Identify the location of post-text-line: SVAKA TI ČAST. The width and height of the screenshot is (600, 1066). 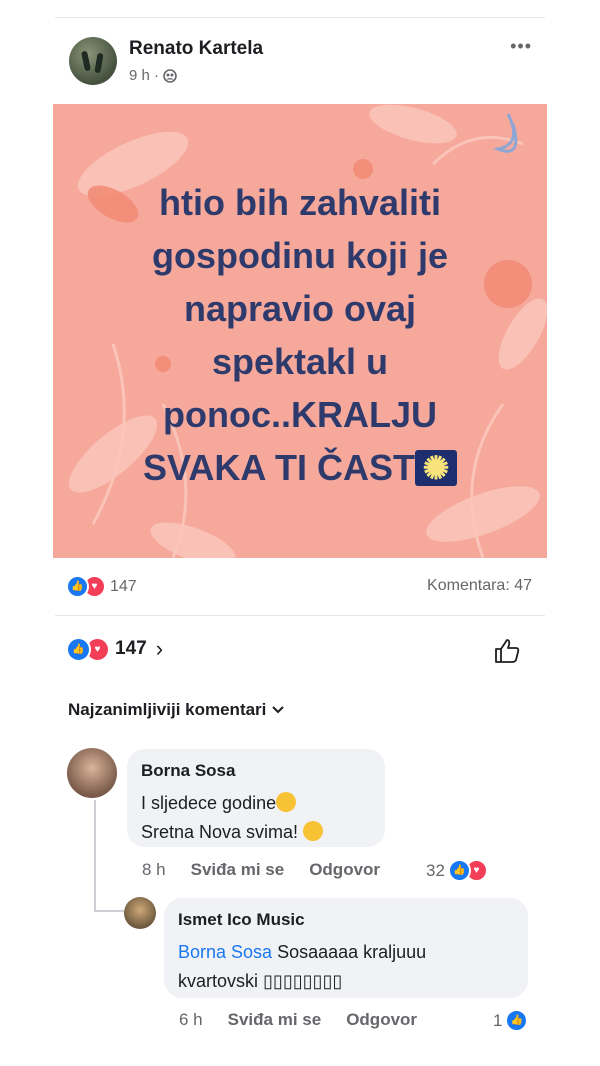
(278, 467).